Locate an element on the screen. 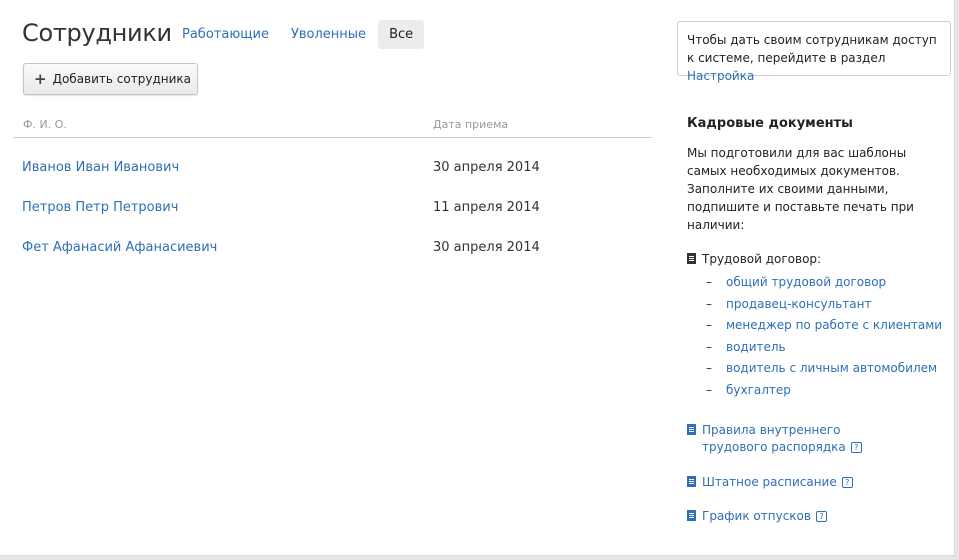  employment-contract-title: Трудовой договор: is located at coordinates (762, 259).